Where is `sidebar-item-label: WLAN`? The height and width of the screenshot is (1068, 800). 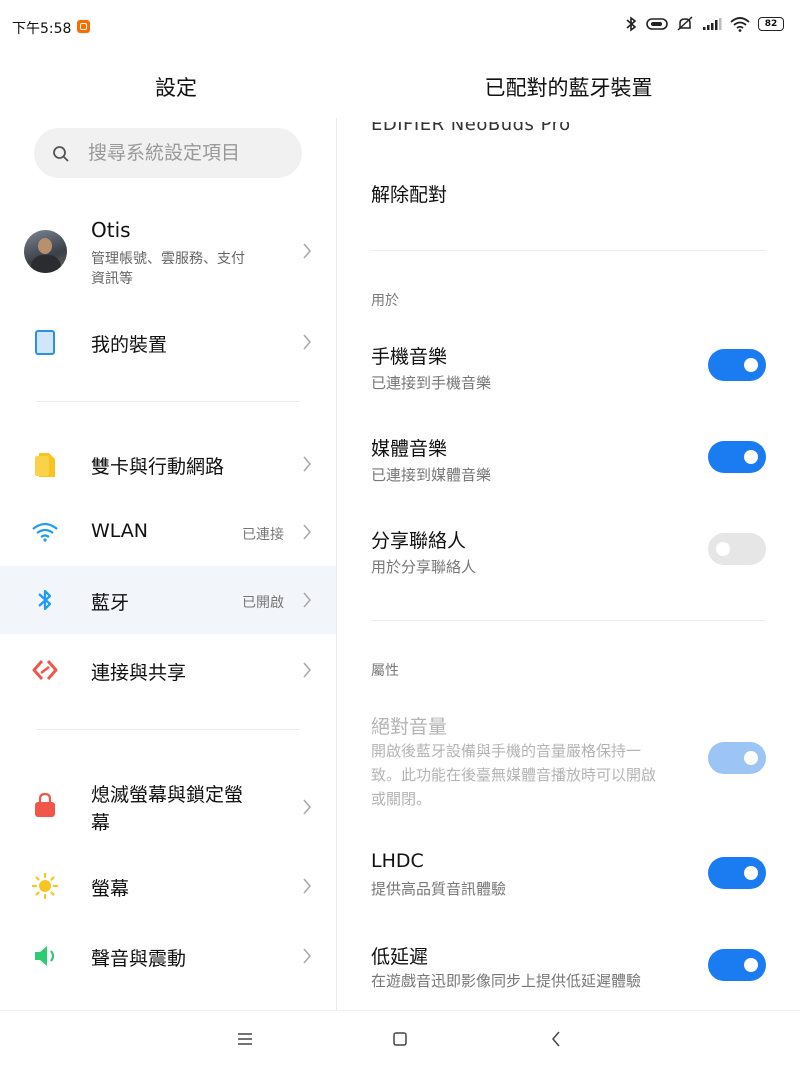 sidebar-item-label: WLAN is located at coordinates (120, 531).